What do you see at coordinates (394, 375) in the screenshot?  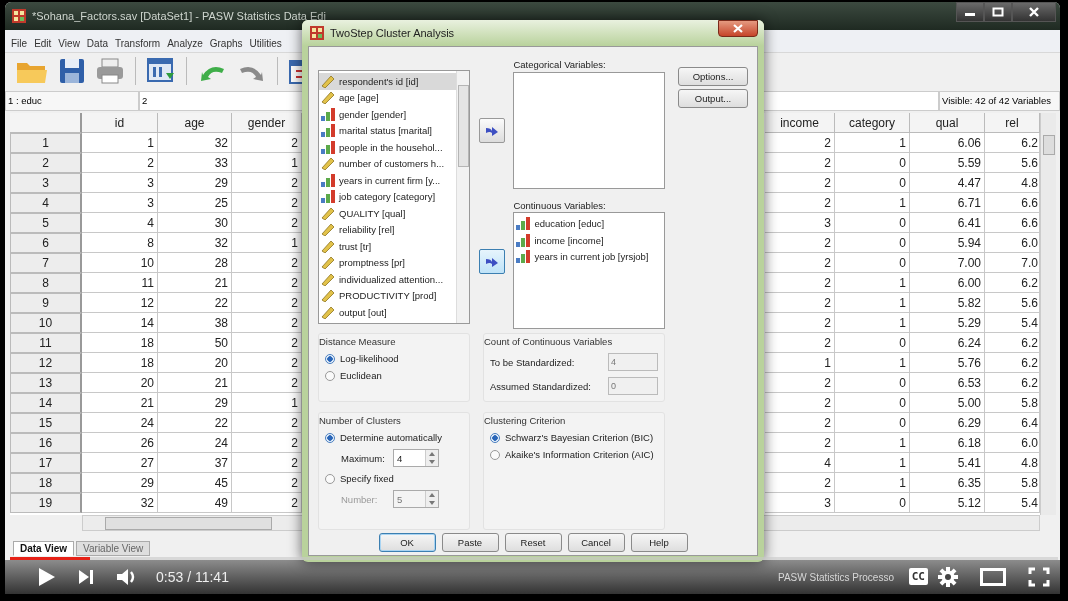 I see `radio-option: Euclidean` at bounding box center [394, 375].